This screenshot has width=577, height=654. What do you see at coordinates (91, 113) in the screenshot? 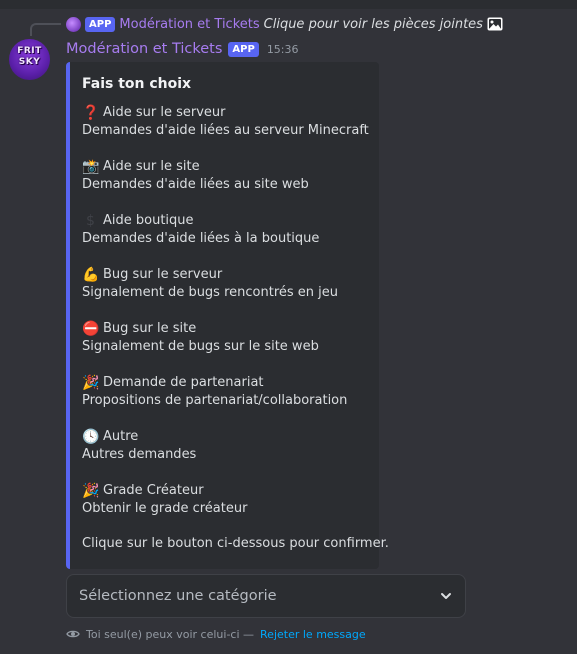
I see `question-icon: ❓` at bounding box center [91, 113].